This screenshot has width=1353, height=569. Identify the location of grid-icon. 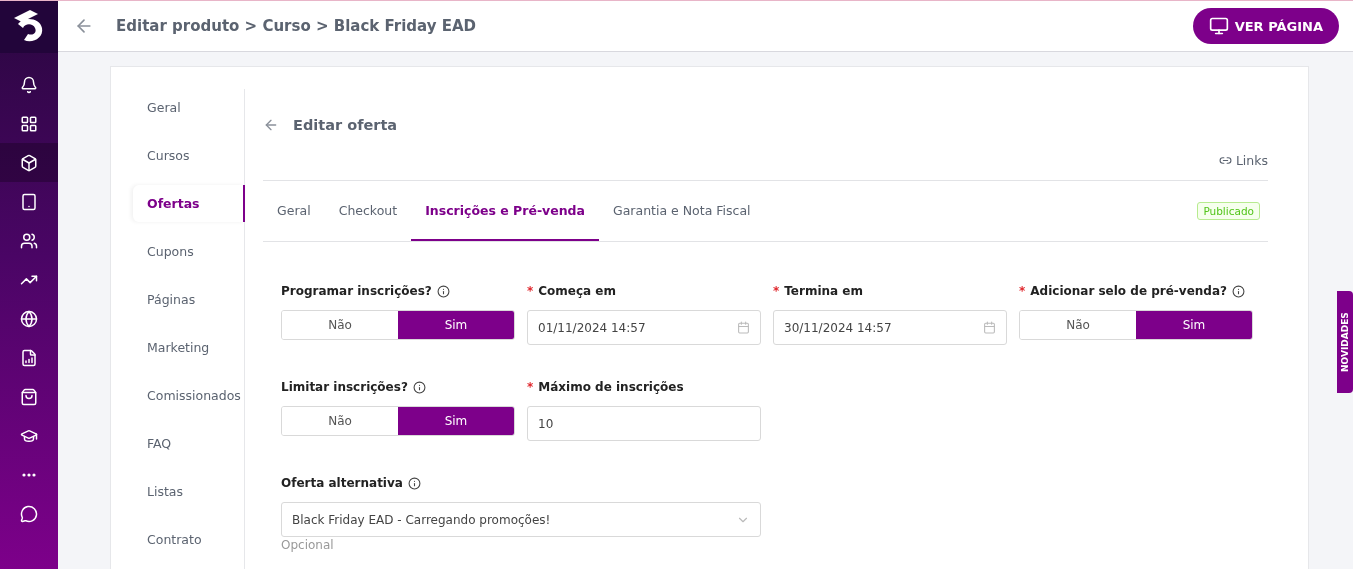
(29, 123).